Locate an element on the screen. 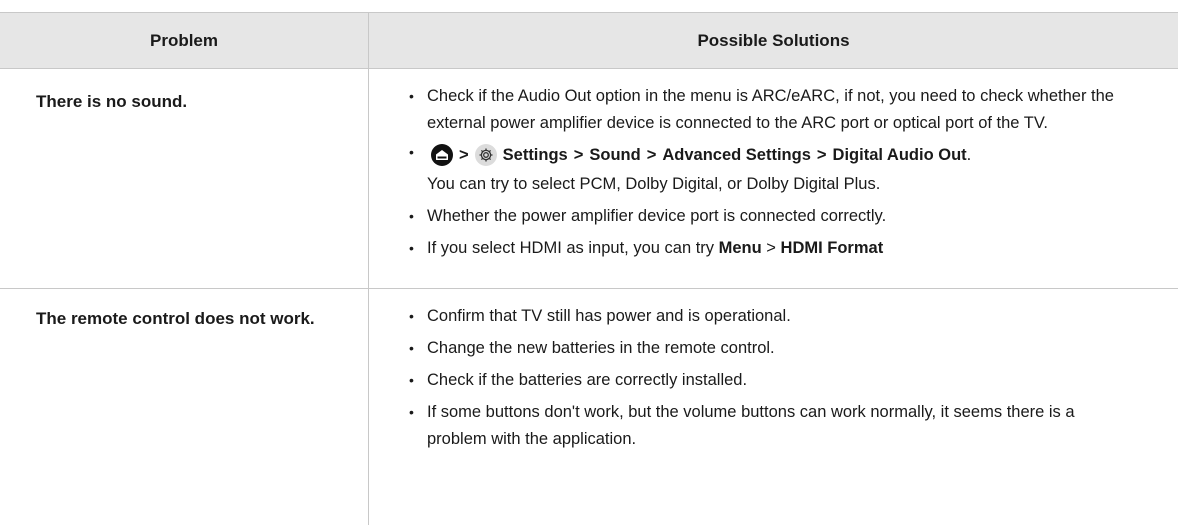 The height and width of the screenshot is (525, 1178). menu-path: > Settings > Sound > is located at coordinates (802, 155).